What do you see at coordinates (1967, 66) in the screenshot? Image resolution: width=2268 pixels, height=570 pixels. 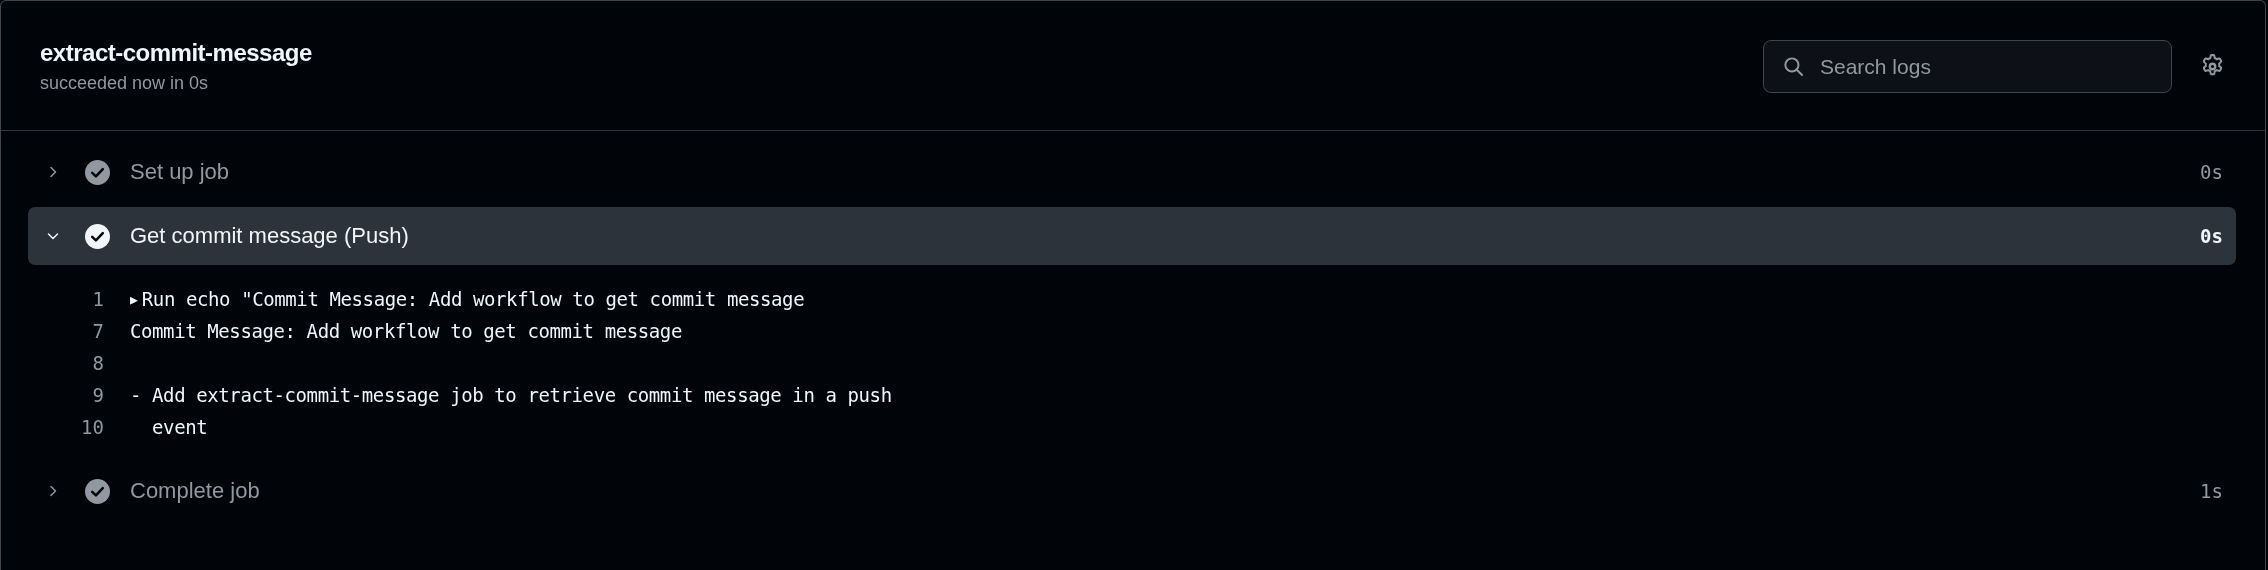 I see `search-field: Search logs` at bounding box center [1967, 66].